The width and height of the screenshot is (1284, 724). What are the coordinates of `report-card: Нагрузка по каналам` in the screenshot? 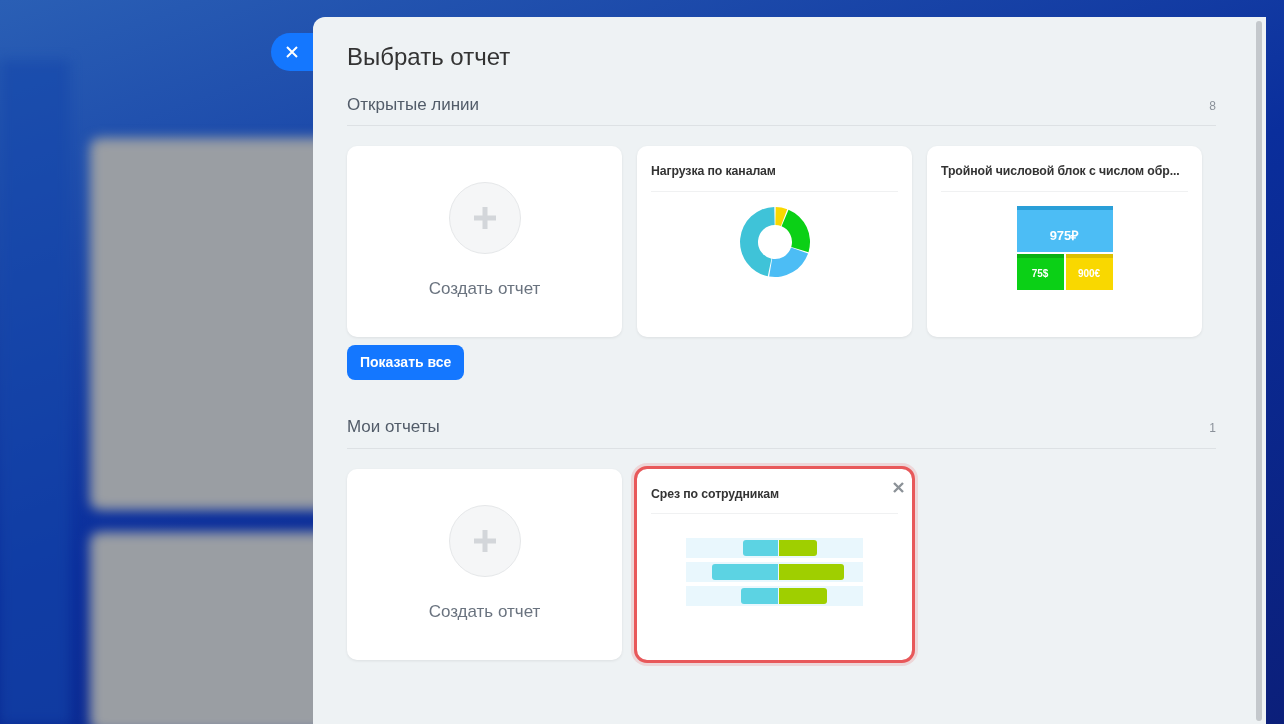 It's located at (774, 242).